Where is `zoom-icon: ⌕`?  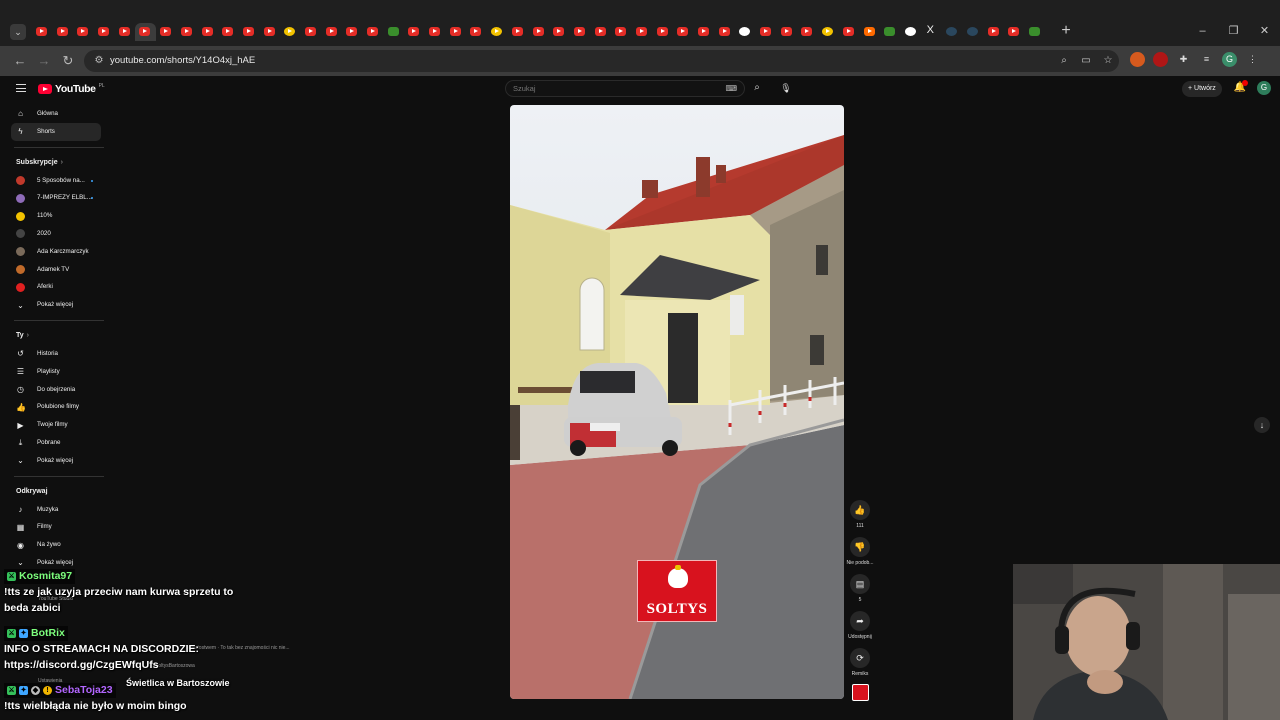
zoom-icon: ⌕ is located at coordinates (1064, 61).